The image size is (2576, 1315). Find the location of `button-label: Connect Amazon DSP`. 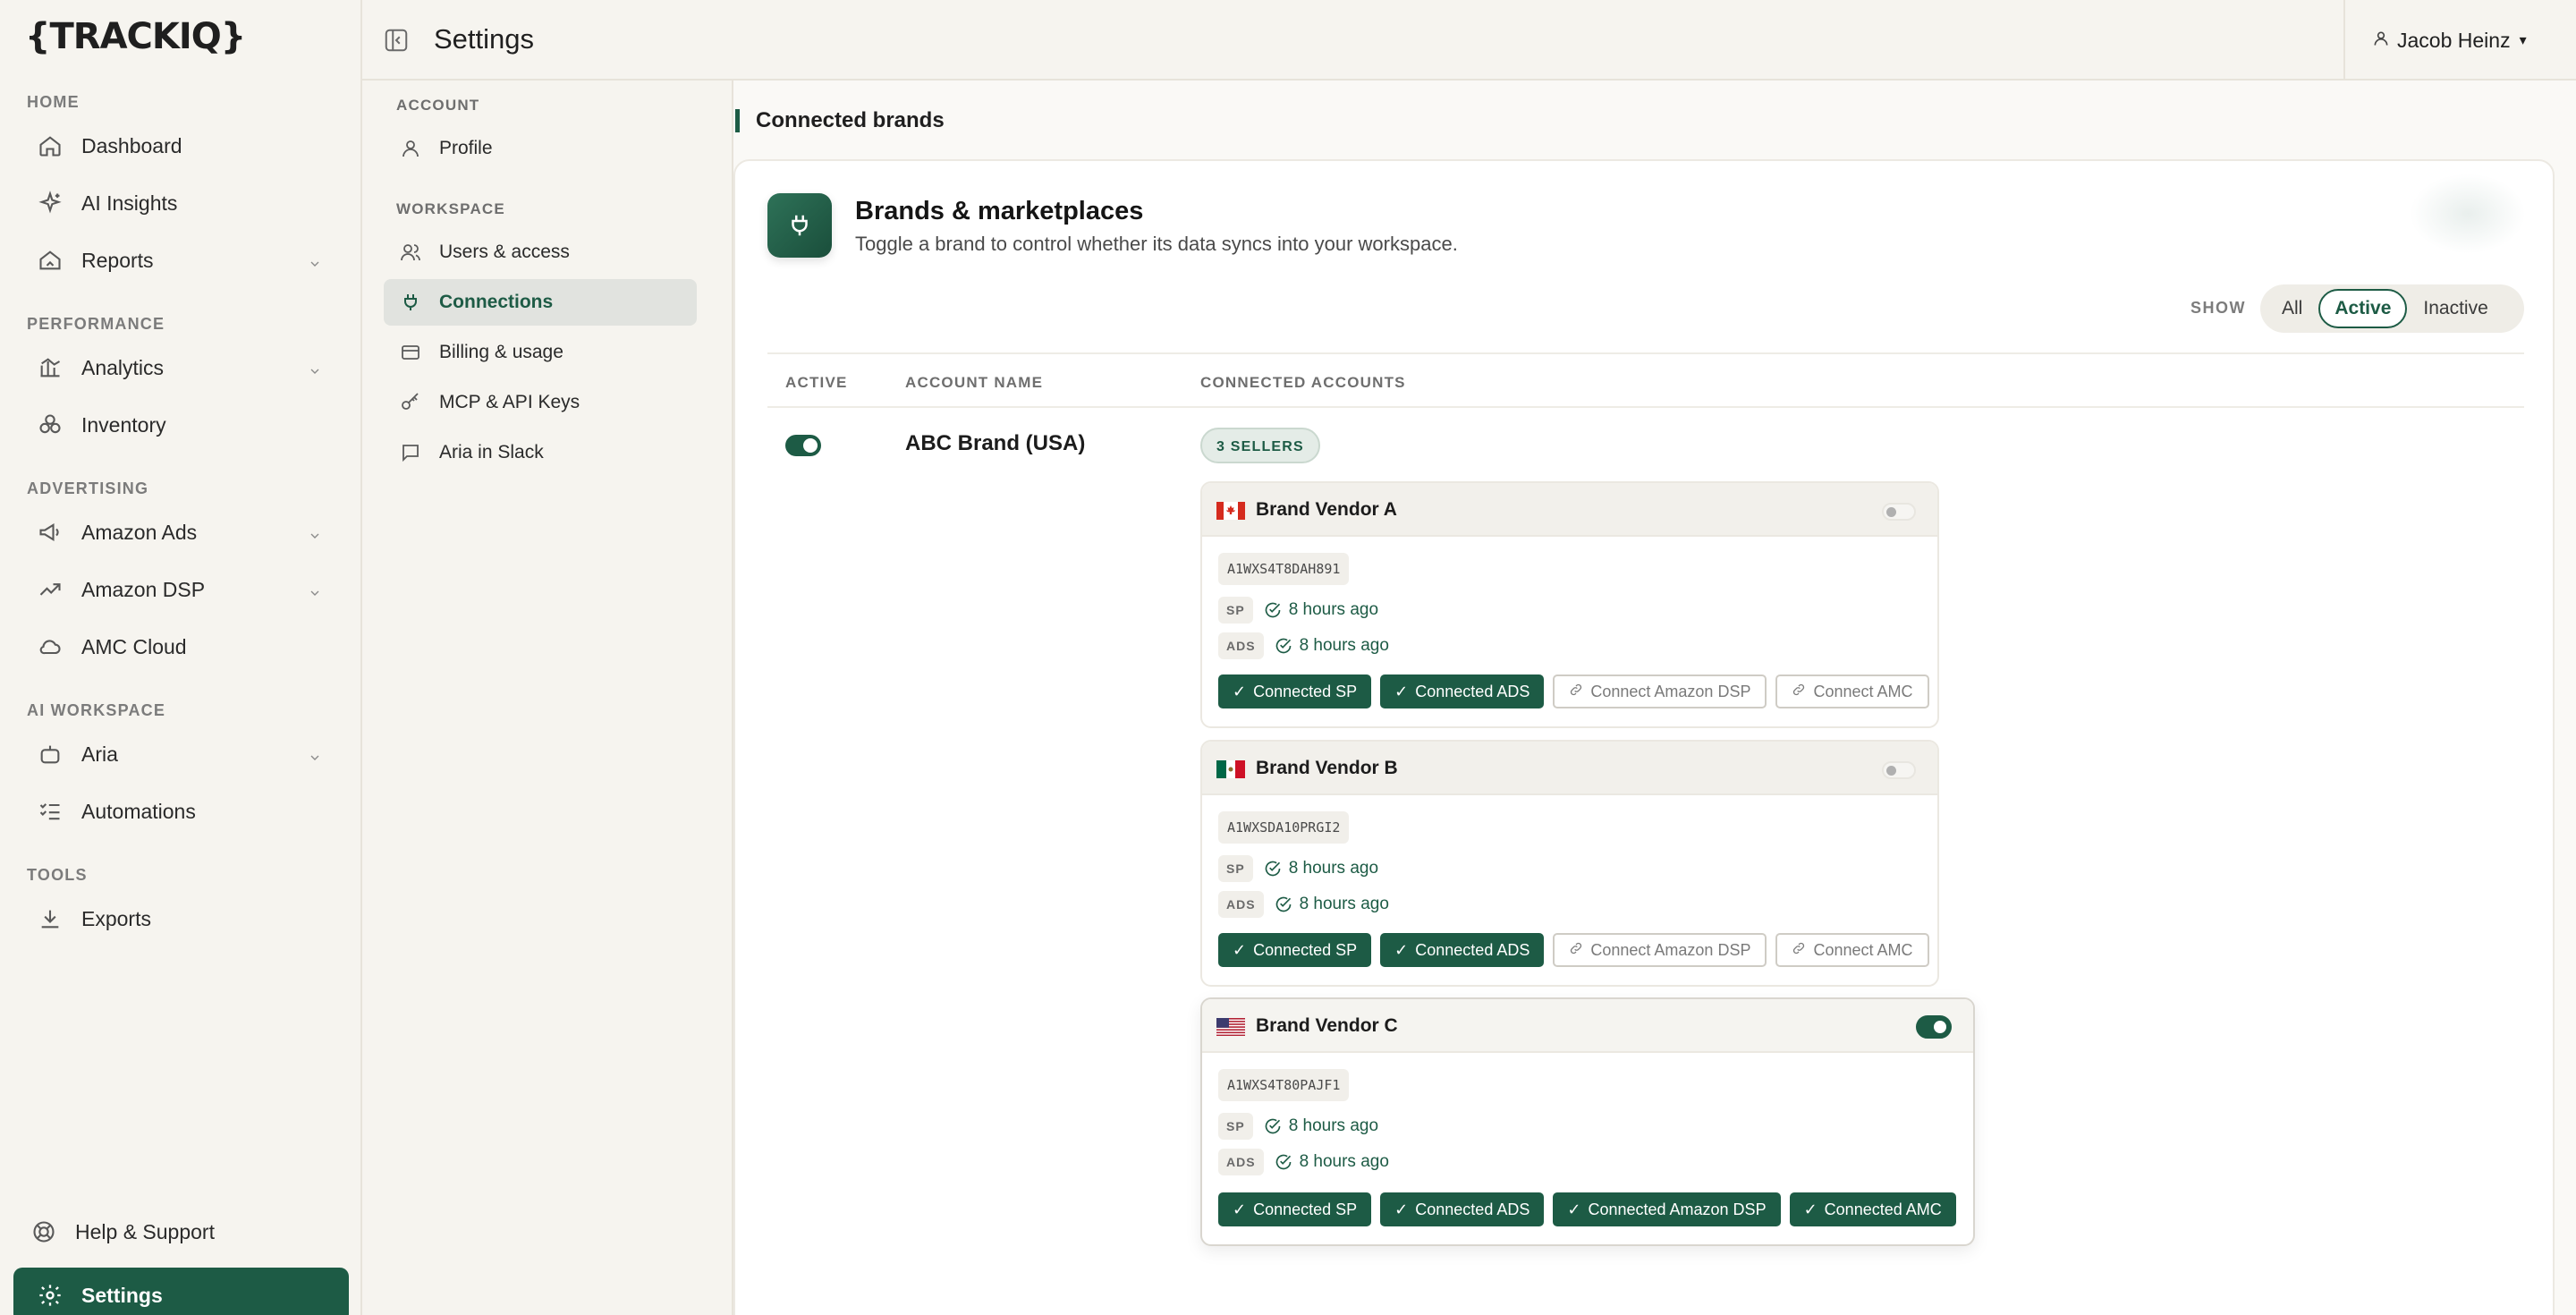

button-label: Connect Amazon DSP is located at coordinates (1670, 950).